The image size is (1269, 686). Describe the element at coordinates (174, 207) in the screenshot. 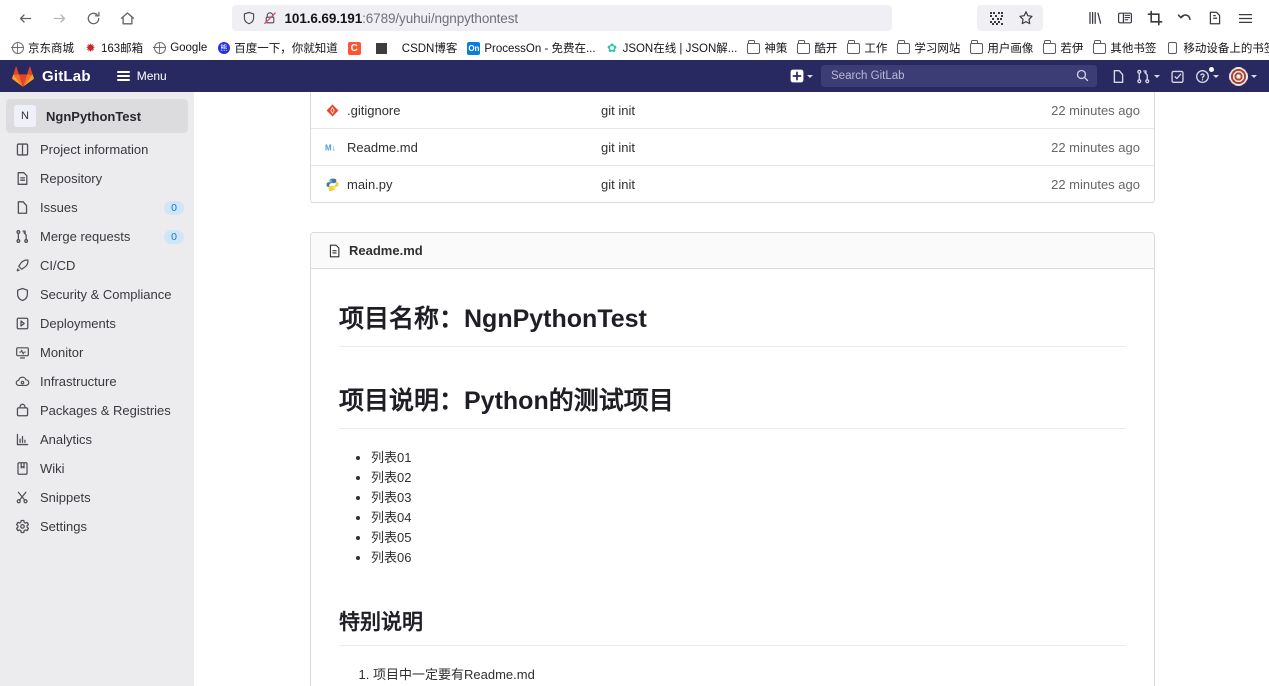

I see `status-badge: 0` at that location.